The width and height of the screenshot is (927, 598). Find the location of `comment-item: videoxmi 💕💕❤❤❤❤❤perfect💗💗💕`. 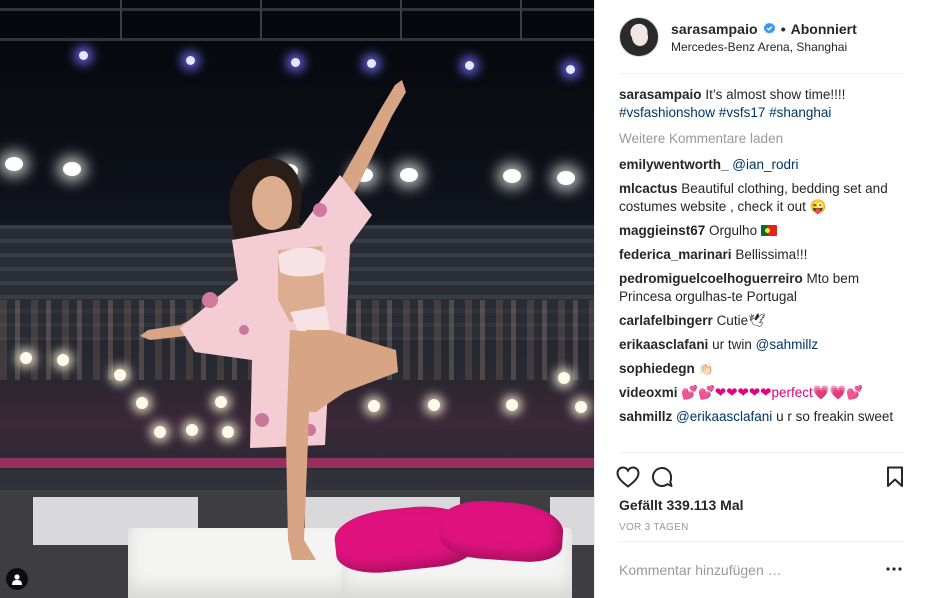

comment-item: videoxmi 💕💕❤❤❤❤❤perfect💗💗💕 is located at coordinates (764, 393).